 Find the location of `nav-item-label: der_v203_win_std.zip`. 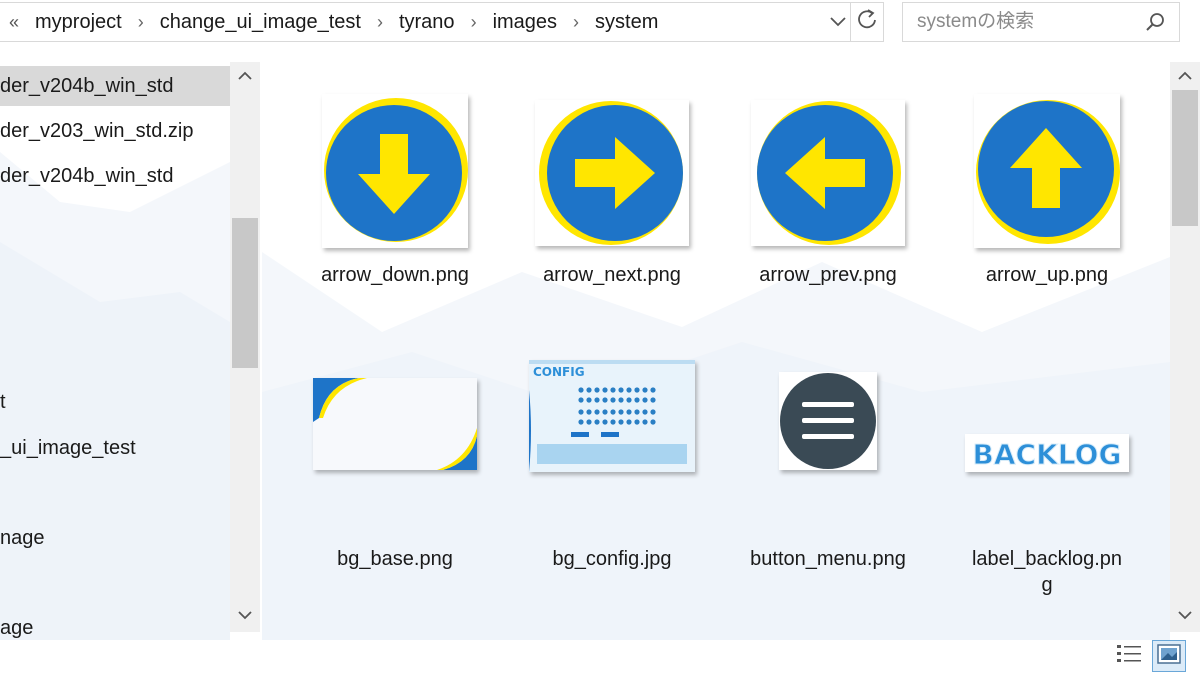

nav-item-label: der_v203_win_std.zip is located at coordinates (97, 130).